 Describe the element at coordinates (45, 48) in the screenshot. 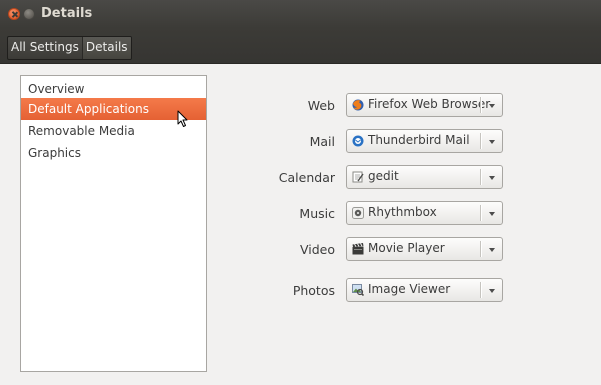

I see `all-settings-button: All Settings` at that location.